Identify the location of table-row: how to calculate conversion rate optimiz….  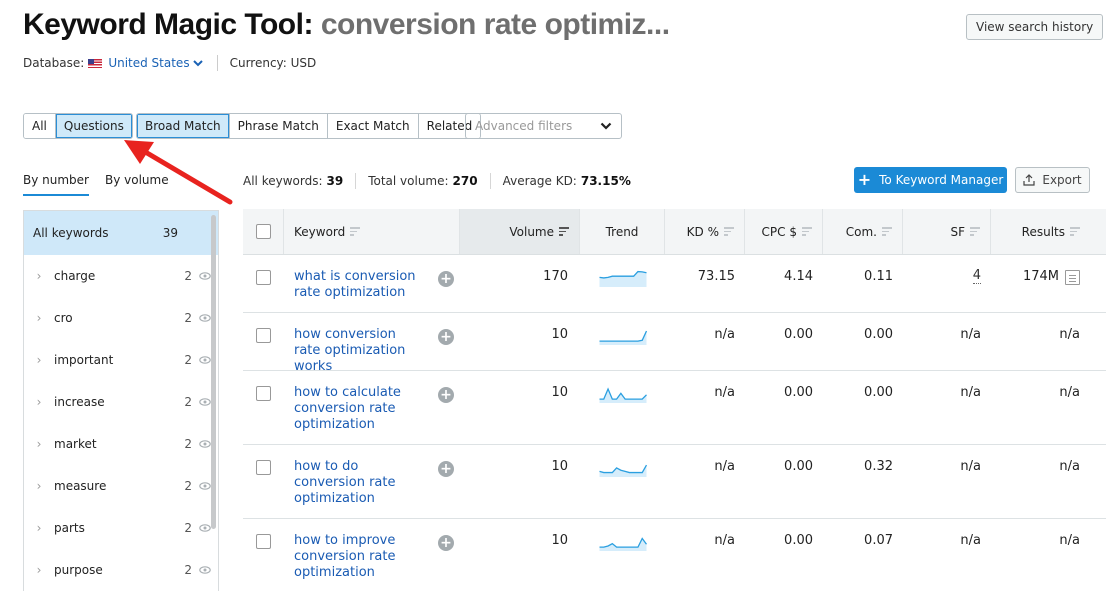
(674, 408).